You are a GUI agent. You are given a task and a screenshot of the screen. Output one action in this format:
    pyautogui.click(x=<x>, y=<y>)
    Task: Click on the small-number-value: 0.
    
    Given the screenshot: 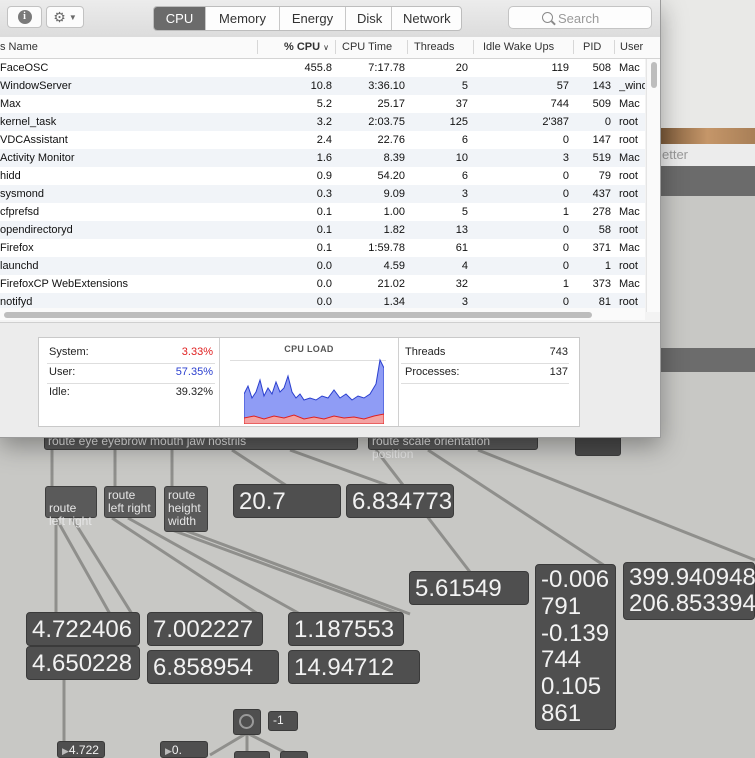 What is the action you would take?
    pyautogui.click(x=176, y=750)
    